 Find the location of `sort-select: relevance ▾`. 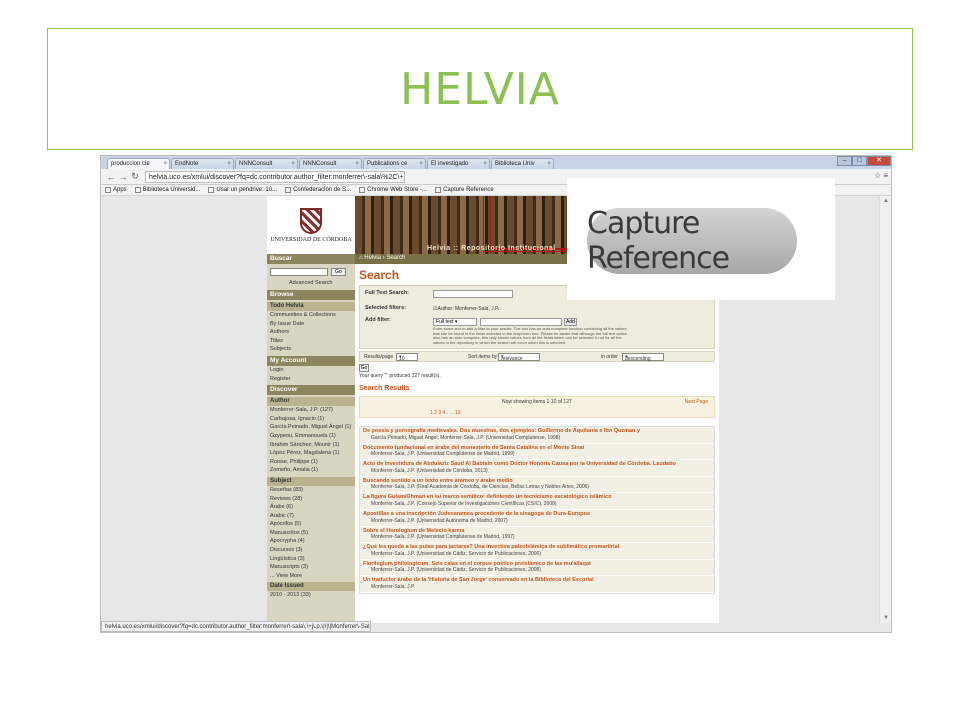

sort-select: relevance ▾ is located at coordinates (519, 357).